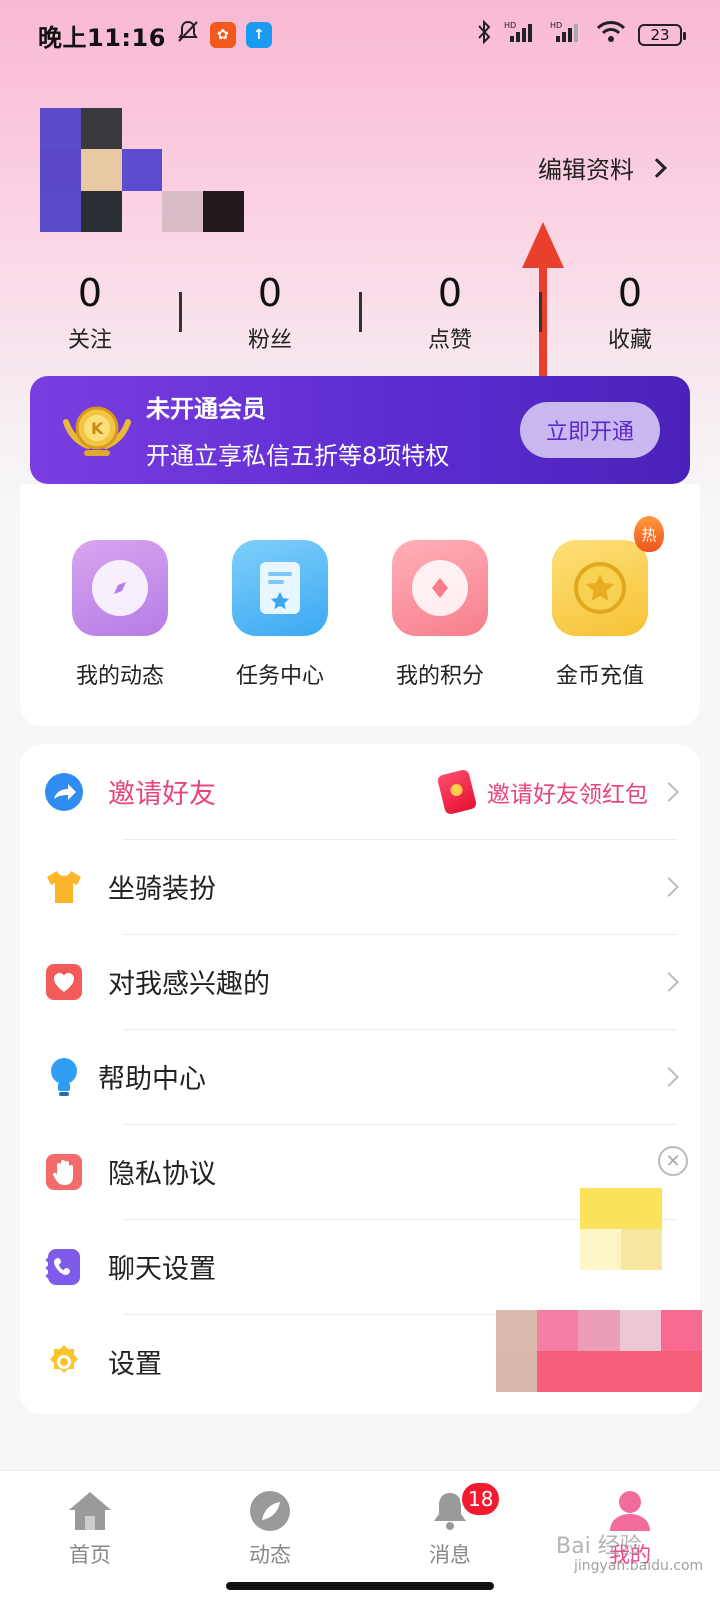  Describe the element at coordinates (439, 676) in the screenshot. I see `quick-item-label: 我的积分` at that location.